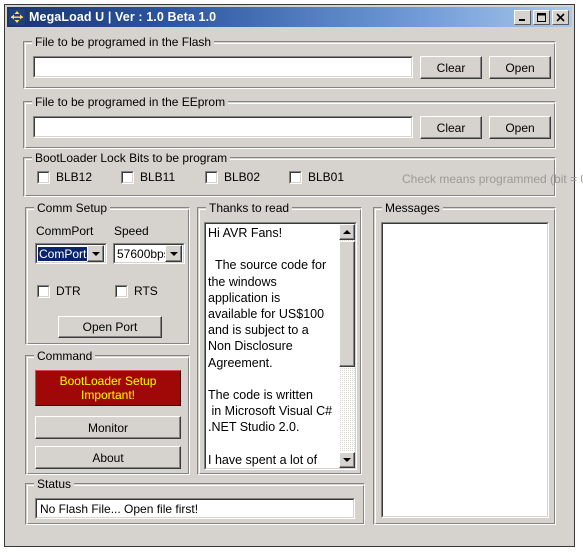  Describe the element at coordinates (295, 177) in the screenshot. I see `lockbit-blb01-checkbox` at that location.